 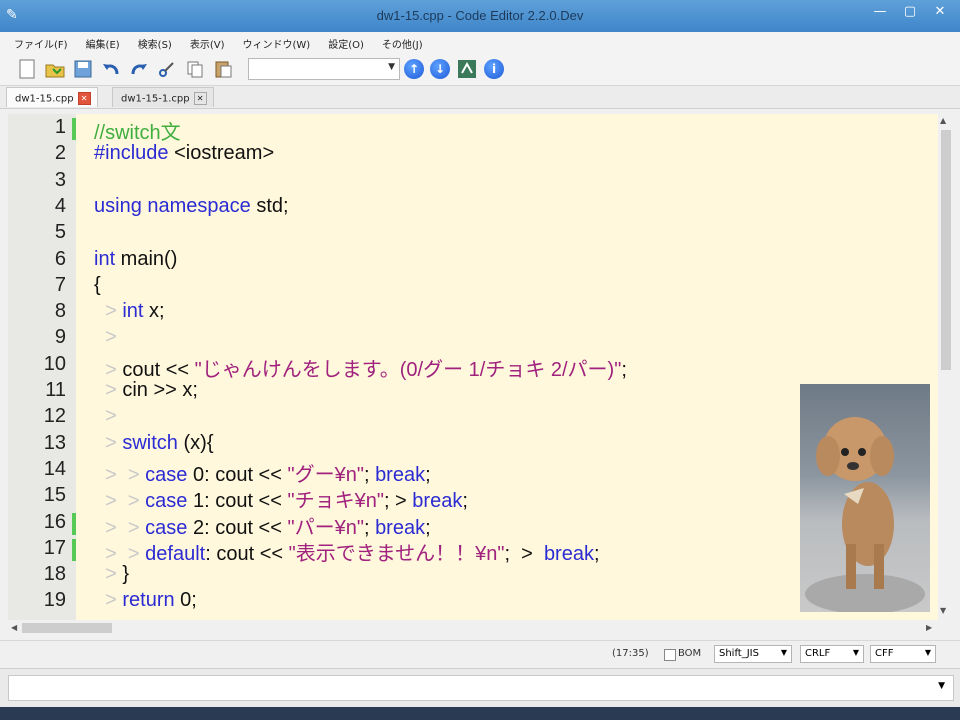 What do you see at coordinates (105, 42) in the screenshot?
I see `menu-edit: 編集(E)` at bounding box center [105, 42].